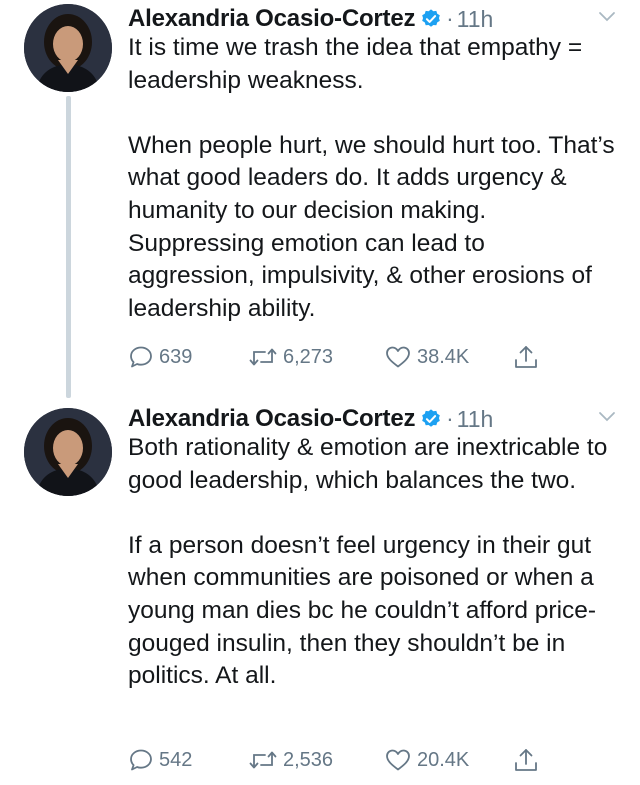 Image resolution: width=640 pixels, height=785 pixels. I want to click on like-button: 38.4K, so click(426, 357).